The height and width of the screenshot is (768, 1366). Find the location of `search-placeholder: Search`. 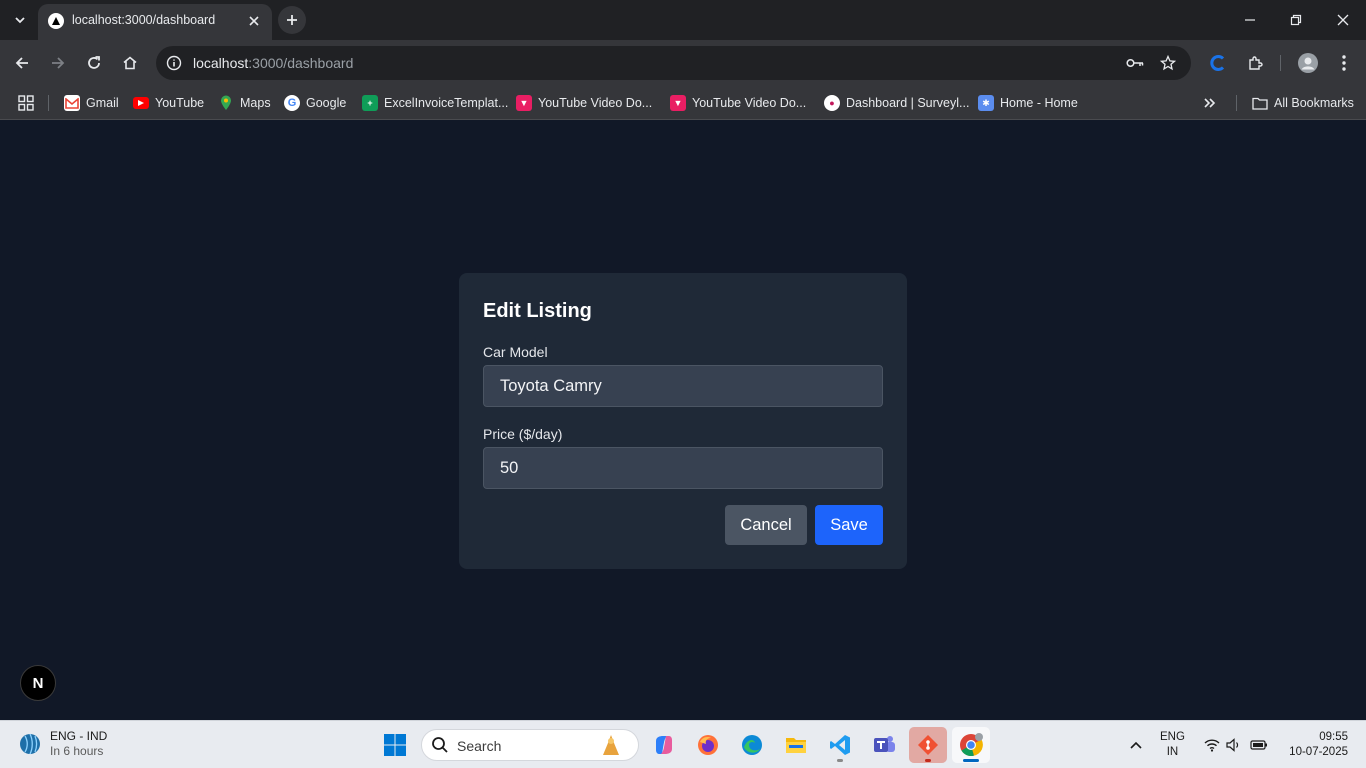

search-placeholder: Search is located at coordinates (479, 746).